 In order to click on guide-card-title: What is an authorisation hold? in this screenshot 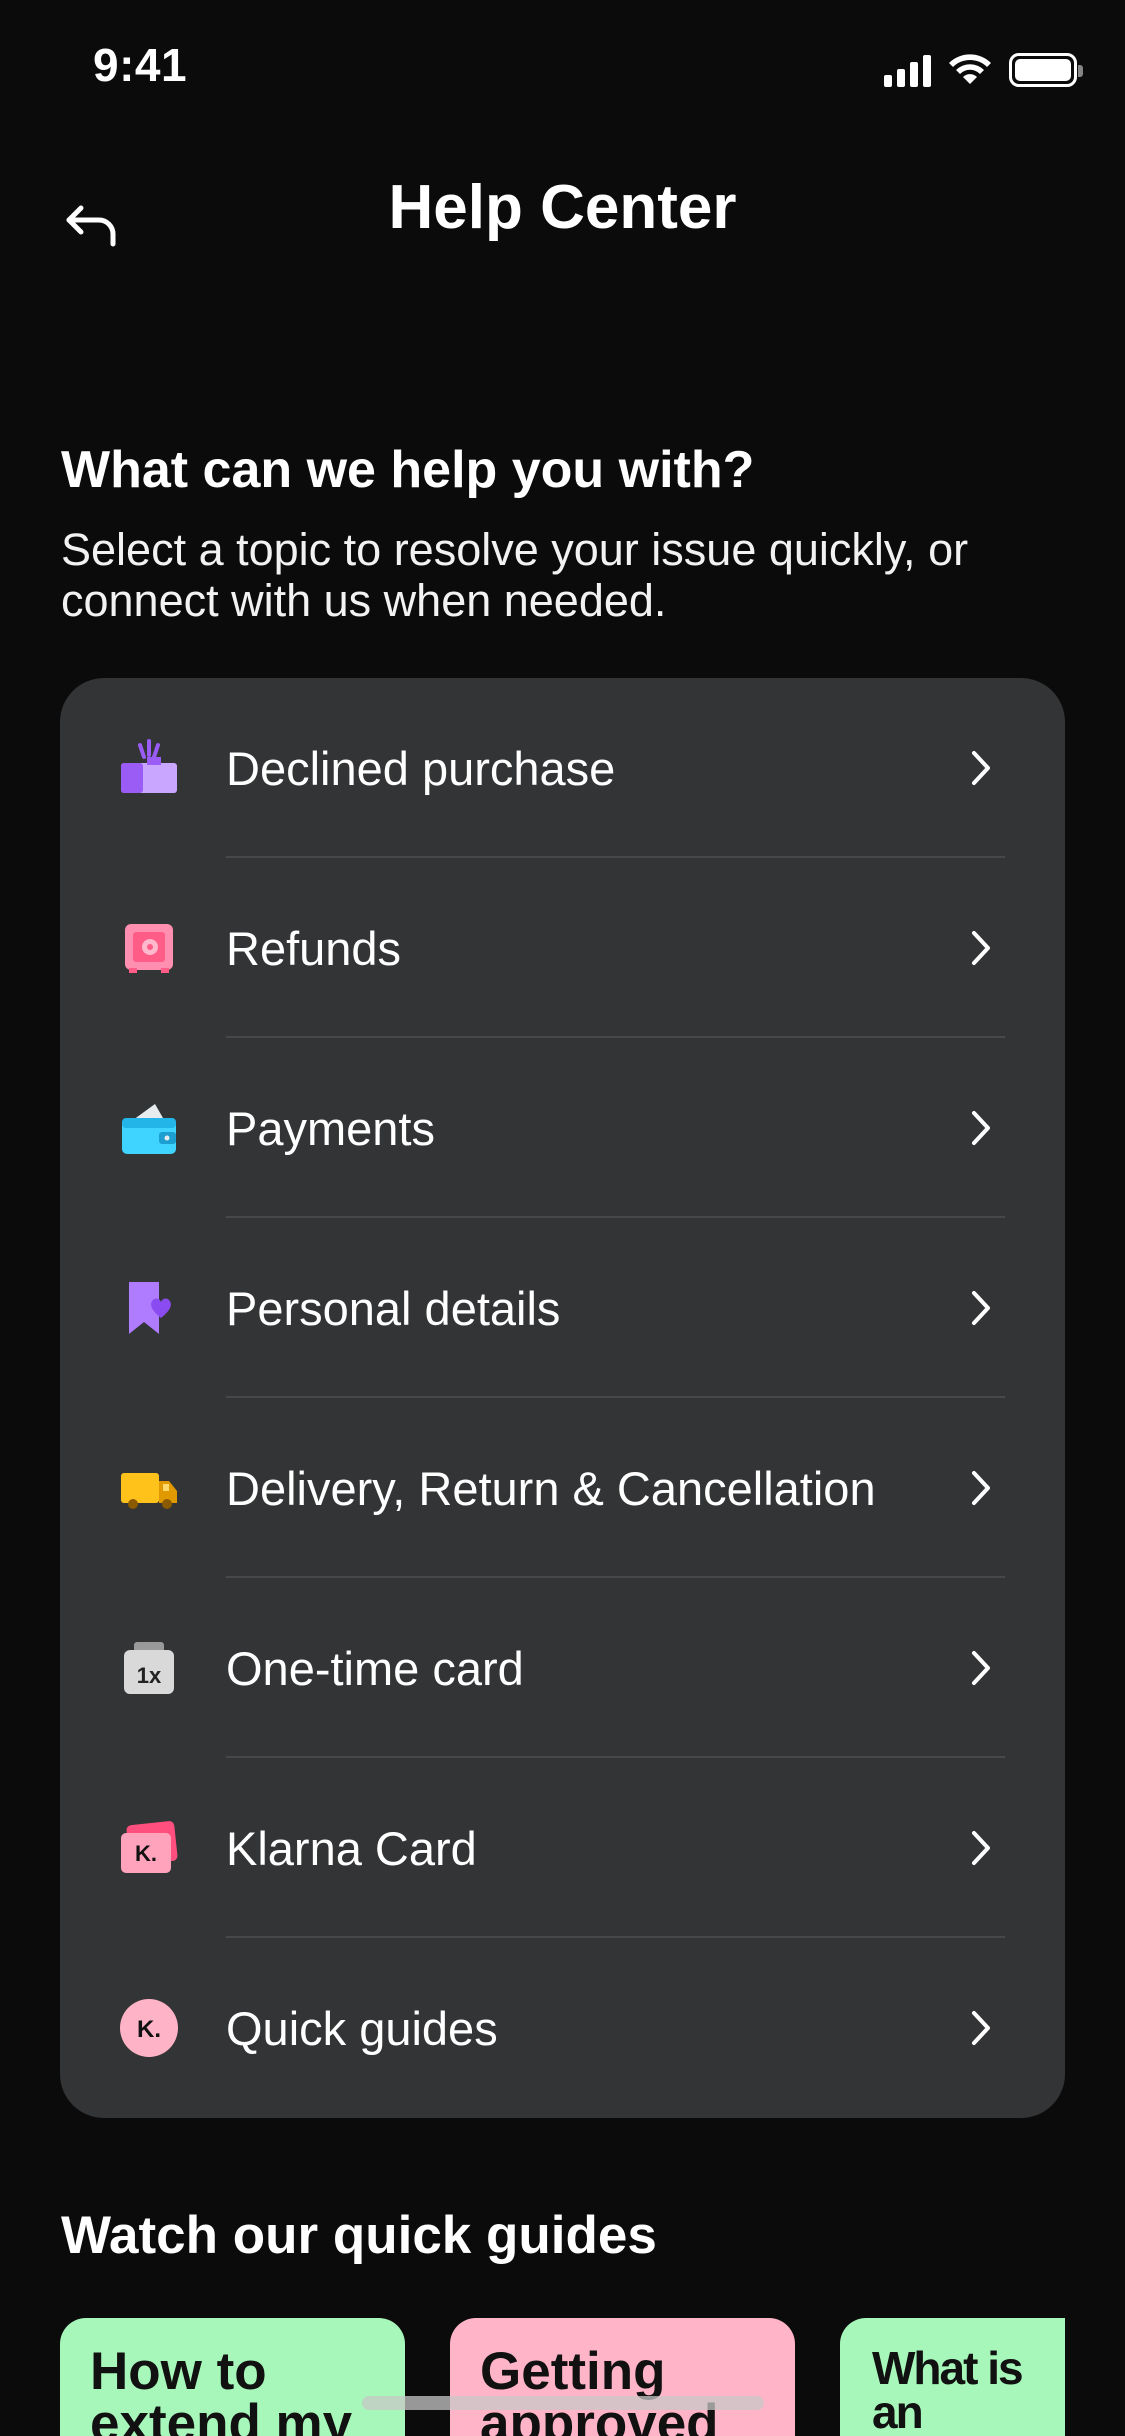, I will do `click(968, 2389)`.